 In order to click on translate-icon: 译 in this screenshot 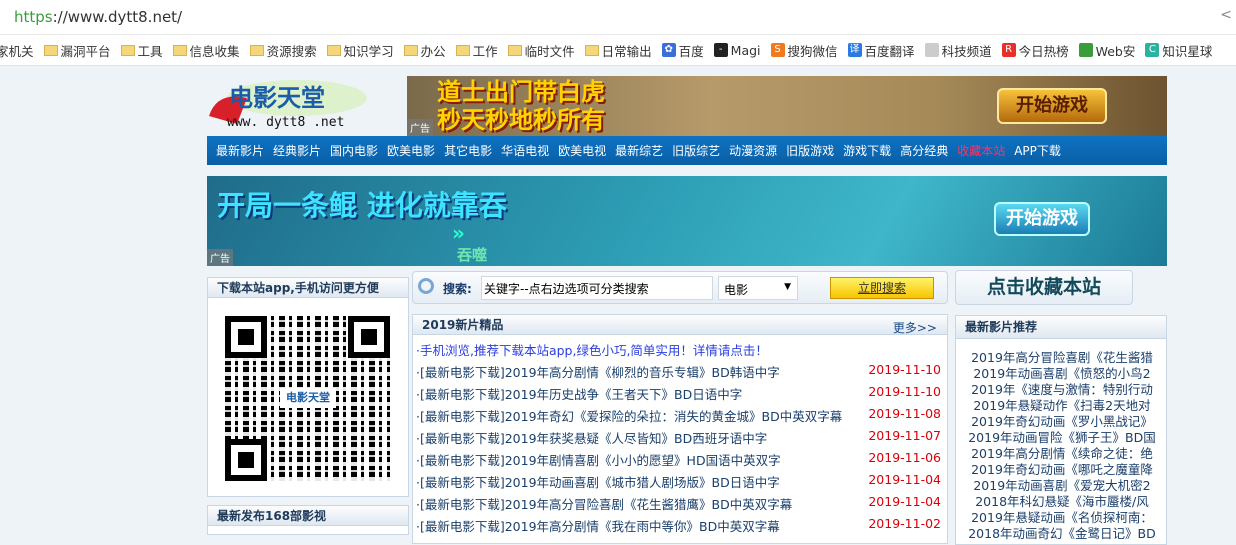, I will do `click(854, 50)`.